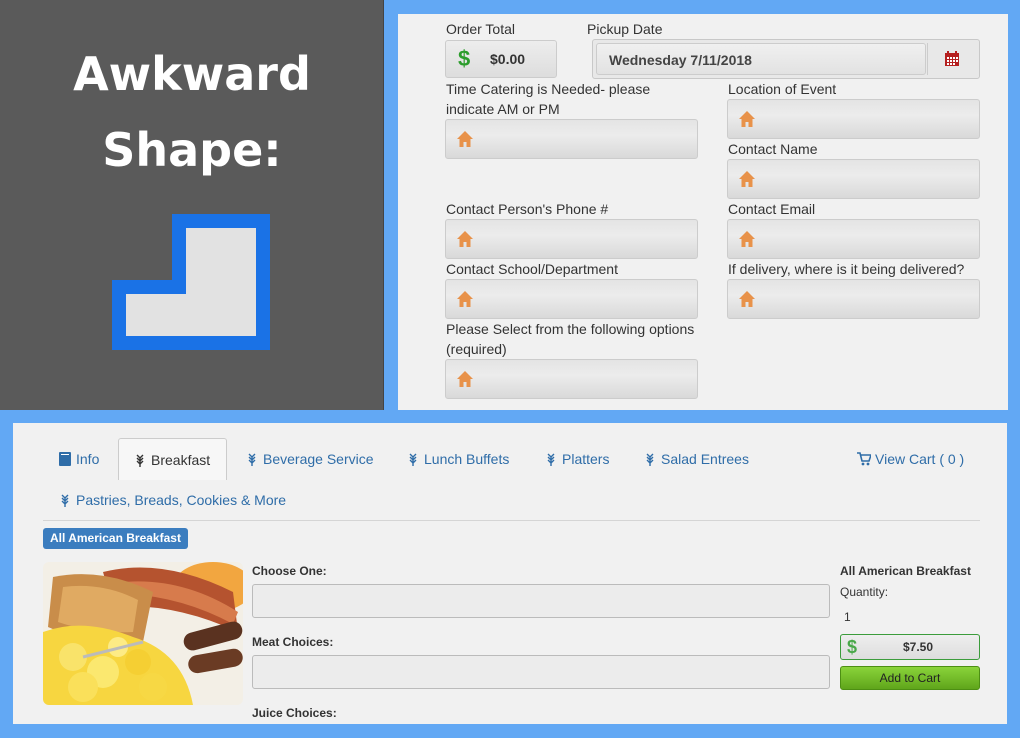  Describe the element at coordinates (192, 74) in the screenshot. I see `side-title-line1: Awkward` at that location.